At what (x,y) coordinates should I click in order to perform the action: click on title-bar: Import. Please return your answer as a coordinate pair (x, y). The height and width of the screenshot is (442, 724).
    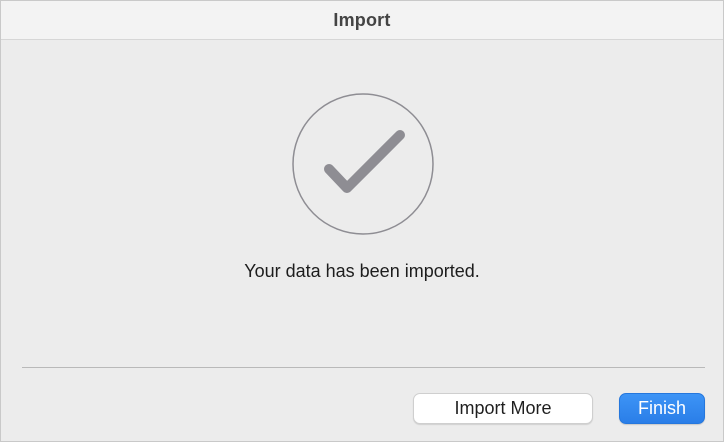
    Looking at the image, I should click on (362, 20).